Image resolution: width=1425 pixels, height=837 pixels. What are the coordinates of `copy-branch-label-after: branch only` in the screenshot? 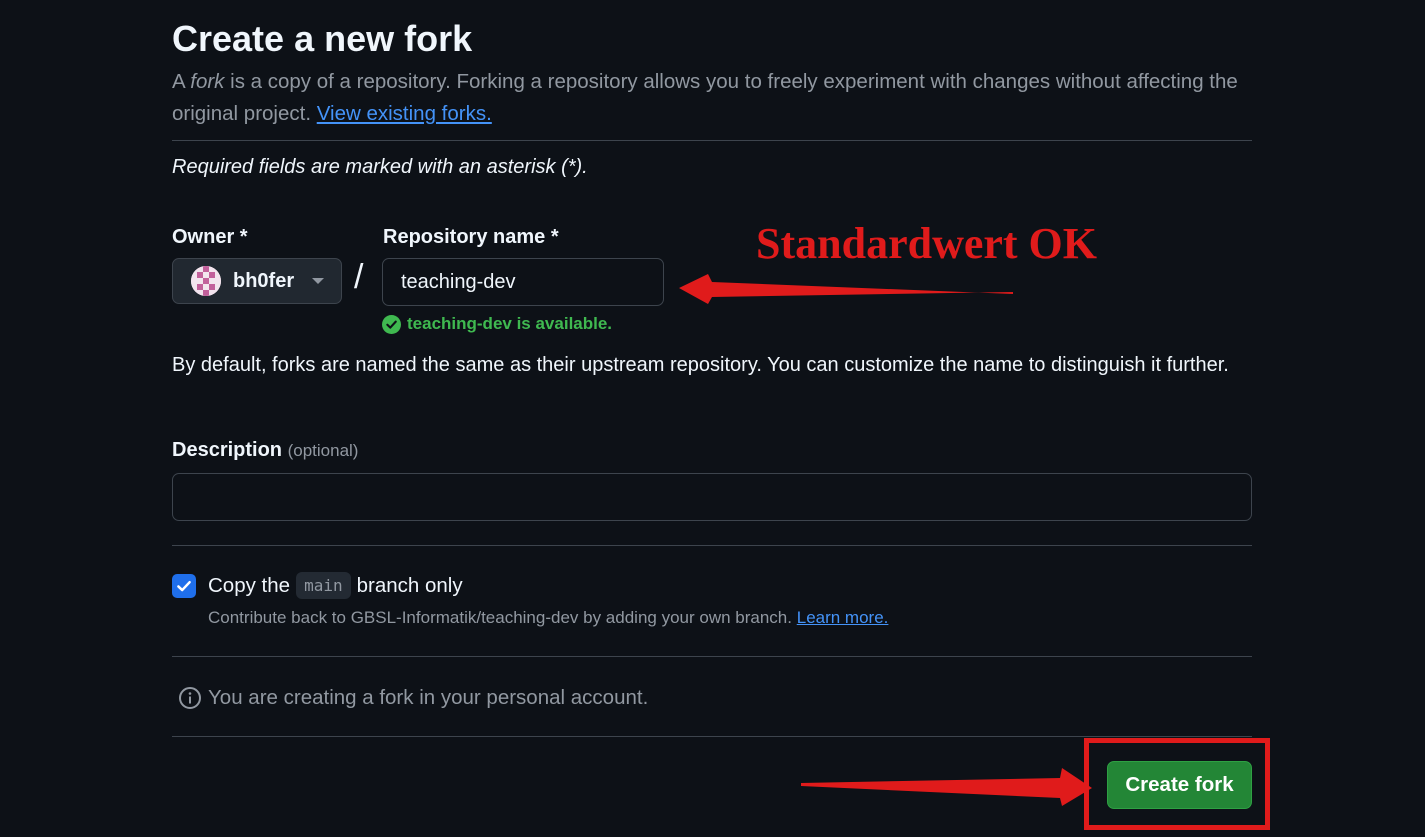 It's located at (409, 585).